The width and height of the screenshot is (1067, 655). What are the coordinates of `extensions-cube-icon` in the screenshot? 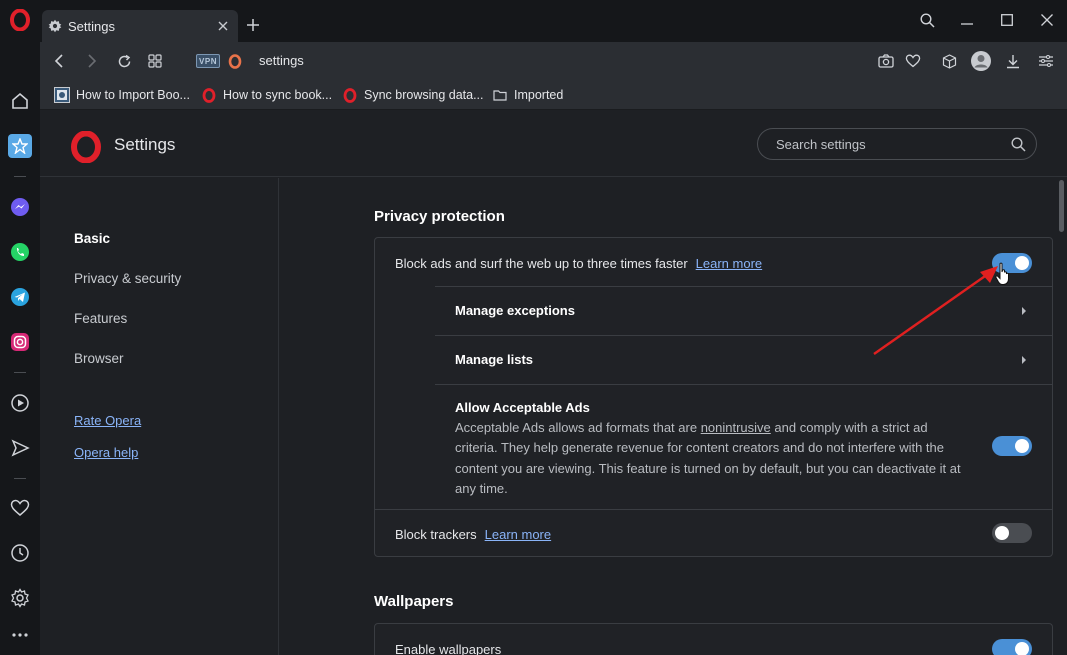 It's located at (949, 61).